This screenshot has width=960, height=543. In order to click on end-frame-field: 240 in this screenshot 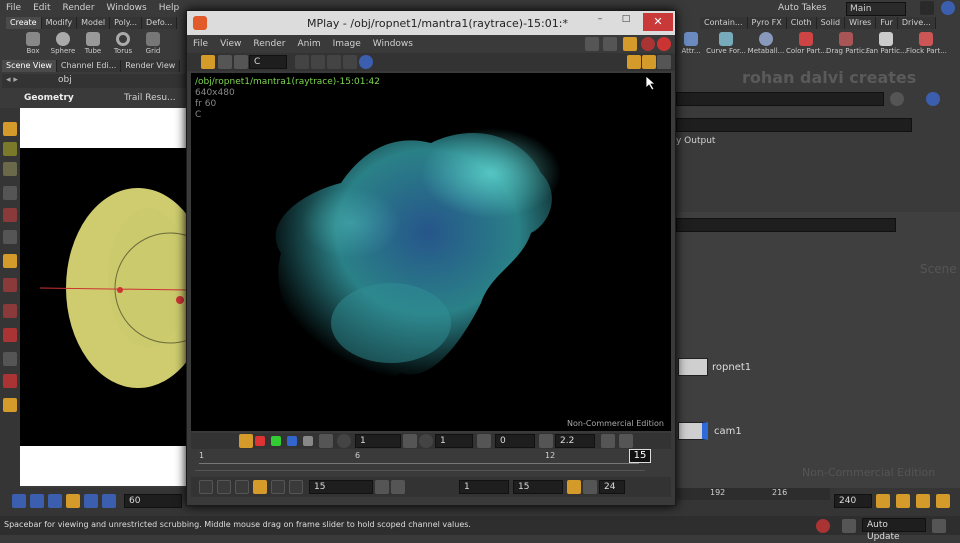, I will do `click(853, 501)`.